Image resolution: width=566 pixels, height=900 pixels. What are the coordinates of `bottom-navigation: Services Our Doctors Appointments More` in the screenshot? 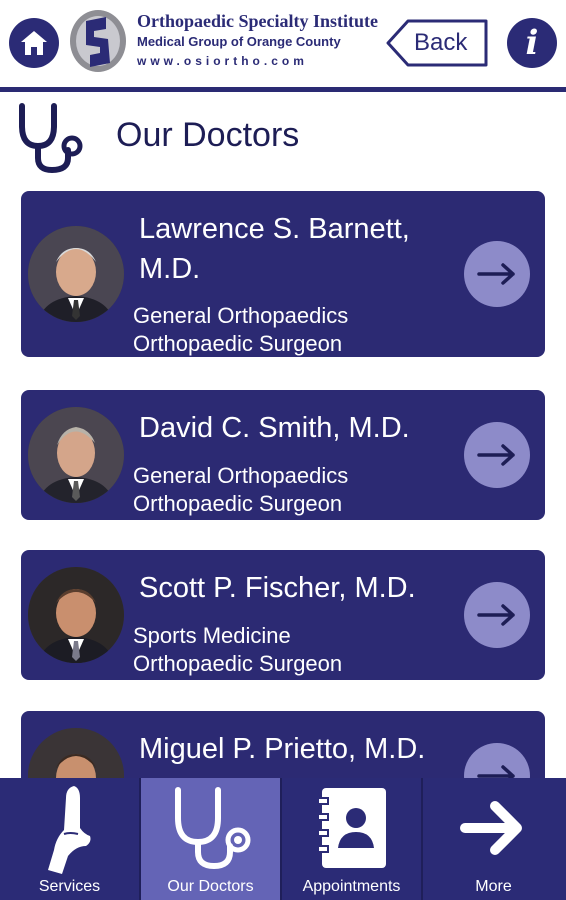 It's located at (283, 839).